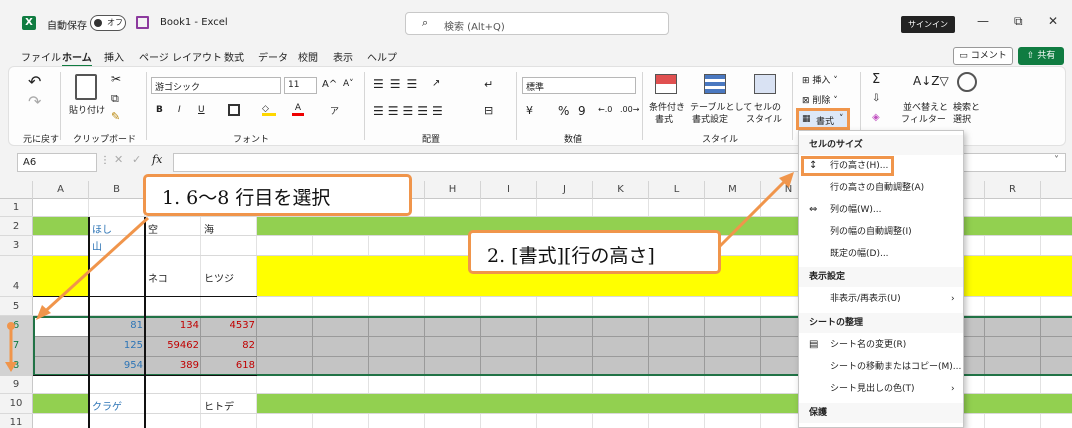  I want to click on menu-item-autofit-row: 行の高さの自動調整(A), so click(881, 188).